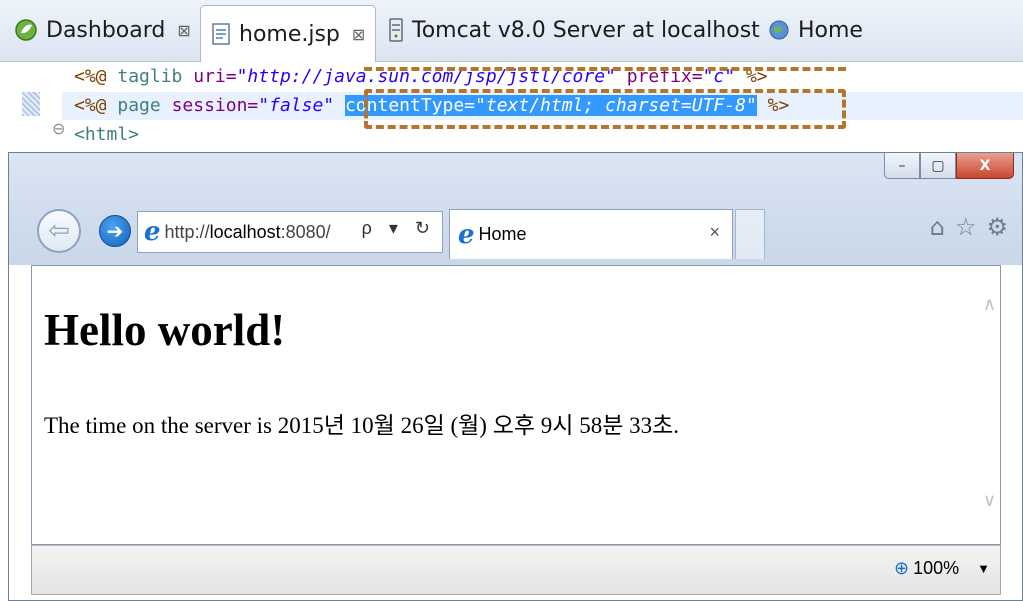  I want to click on html-tag: <html>, so click(107, 134).